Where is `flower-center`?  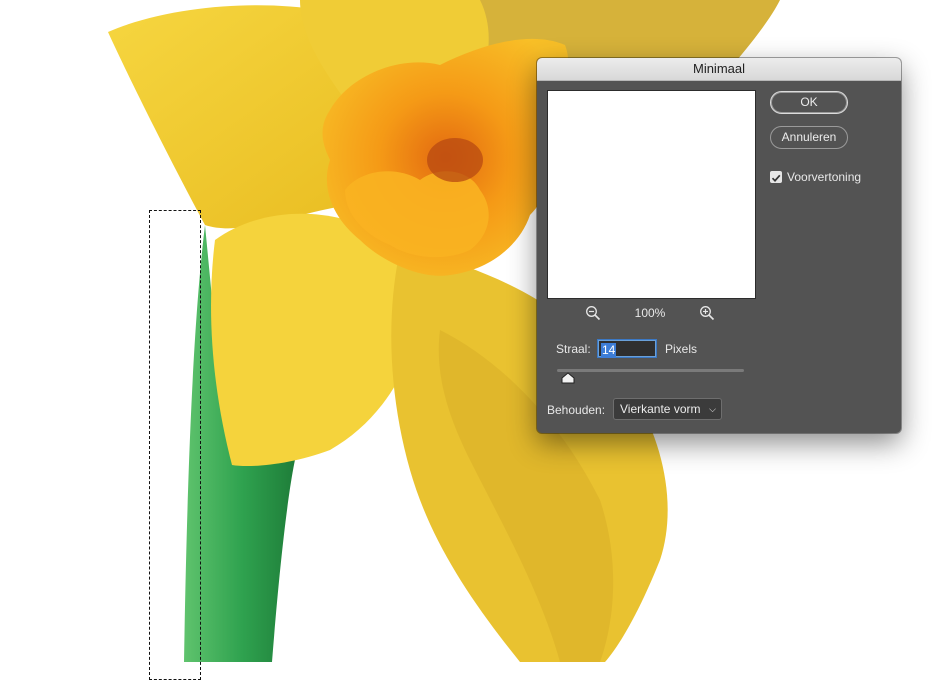 flower-center is located at coordinates (455, 160).